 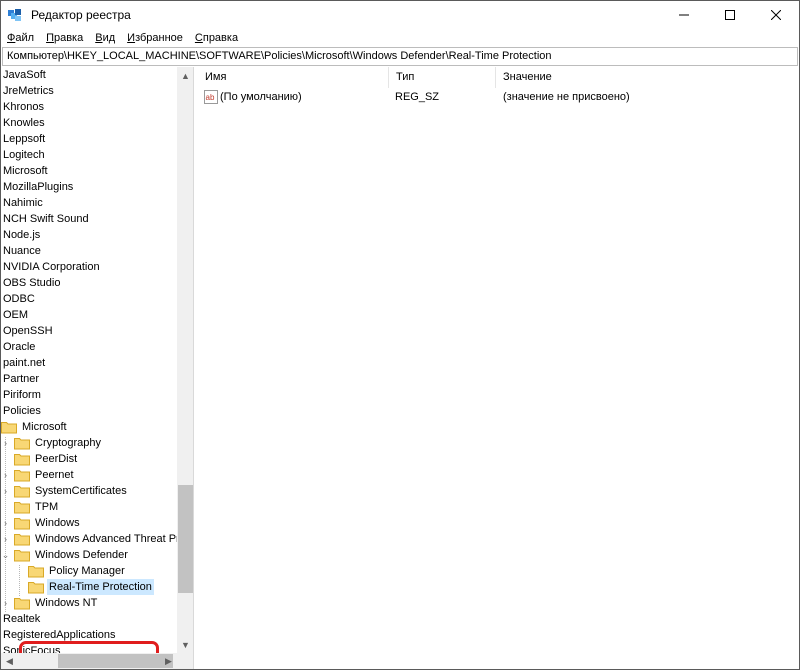 What do you see at coordinates (40, 459) in the screenshot?
I see `tree-item-peerdist: PeerDist` at bounding box center [40, 459].